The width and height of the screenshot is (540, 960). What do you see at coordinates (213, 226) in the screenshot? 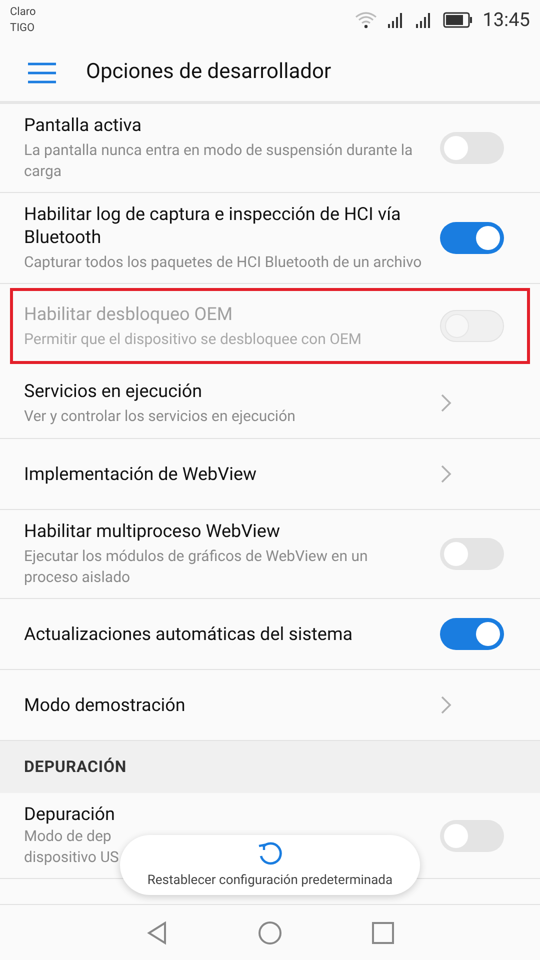
I see `setting-title: Habilitar log de captura e inspección de HCI vía Bluetooth` at bounding box center [213, 226].